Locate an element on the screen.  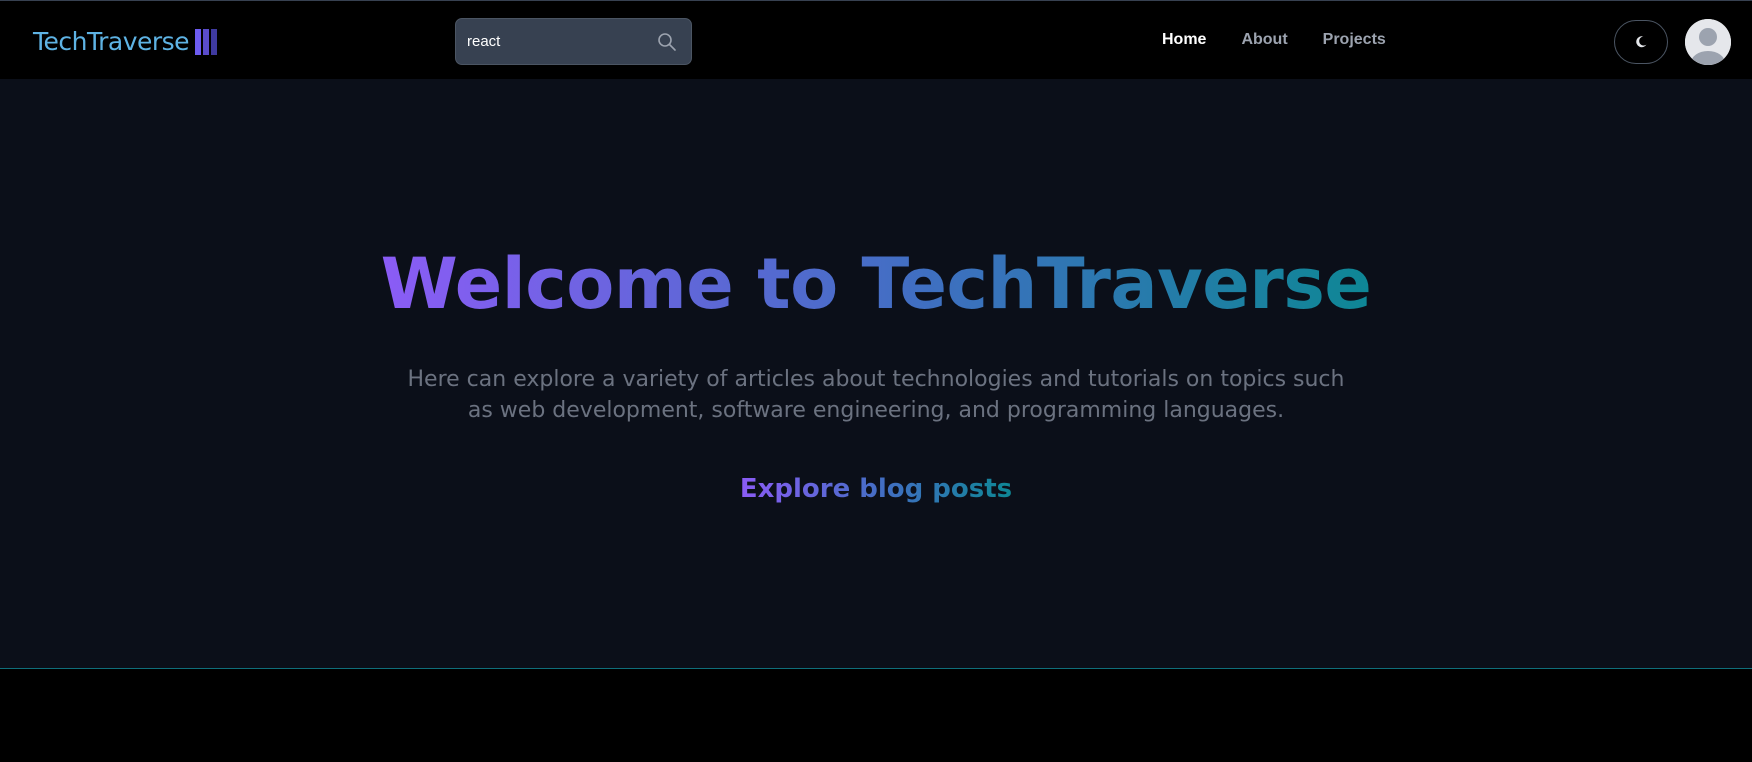
hero-cta-wrapper: Explore blog posts is located at coordinates (876, 489).